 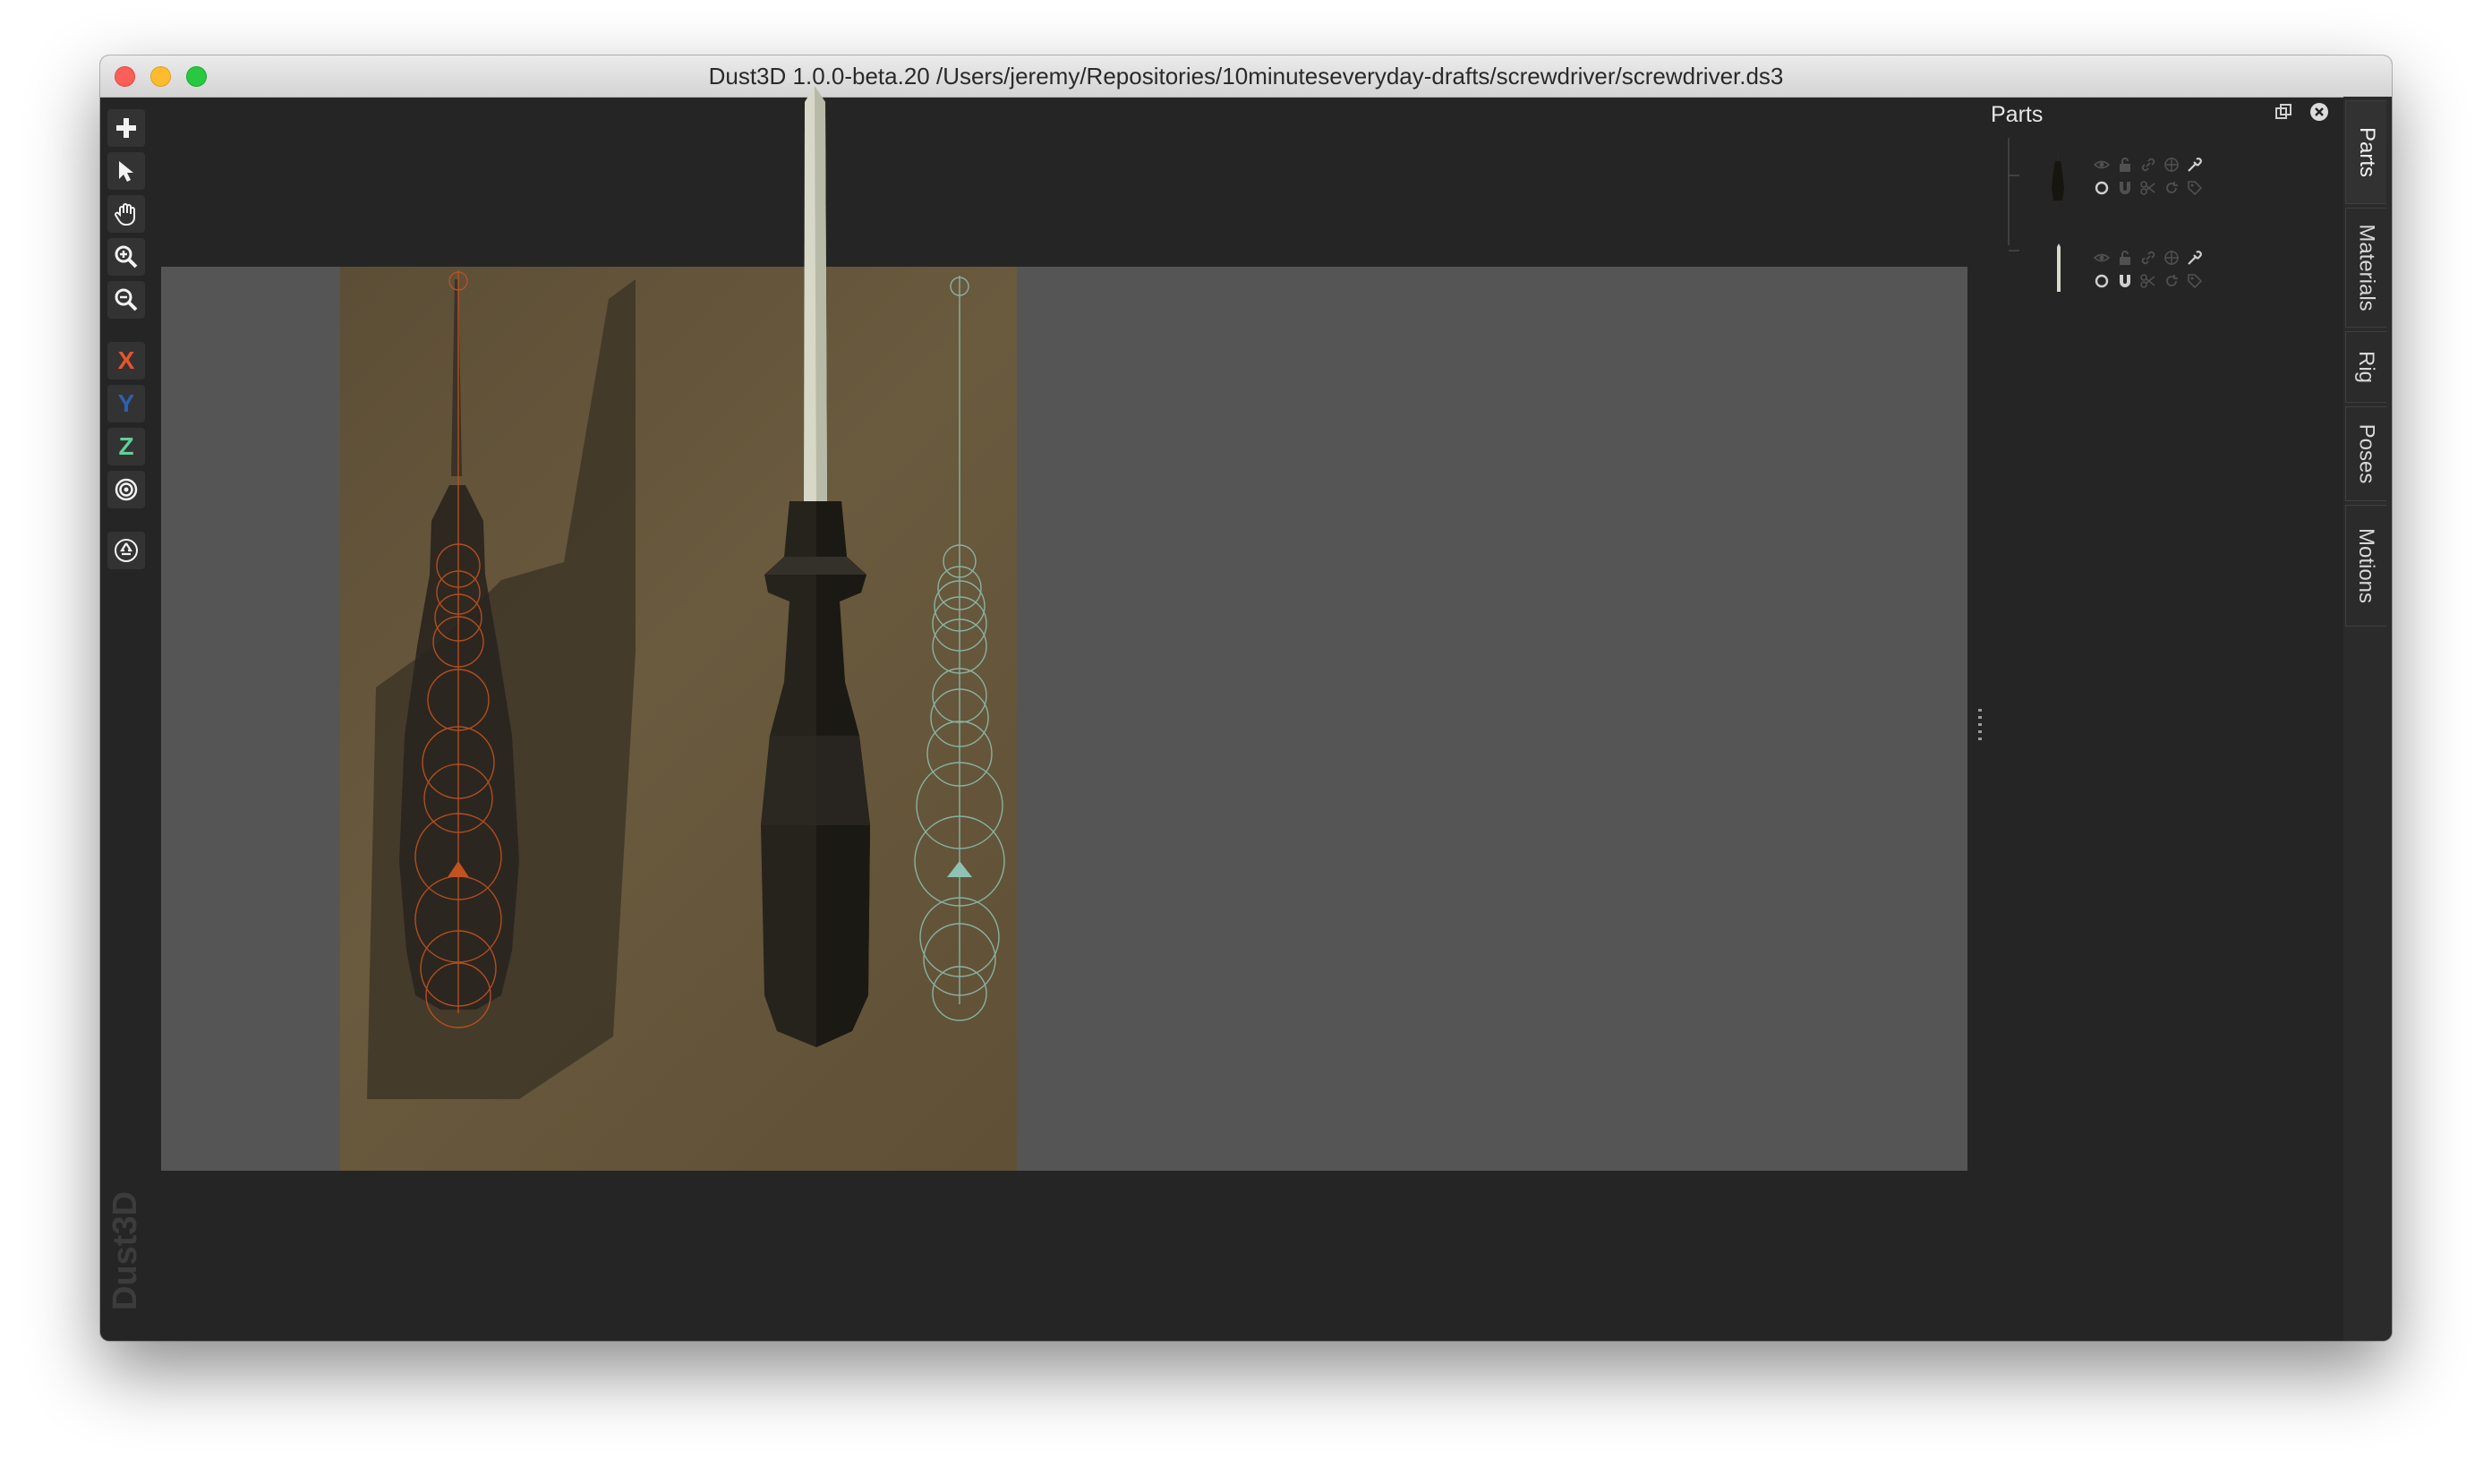 What do you see at coordinates (2367, 719) in the screenshot?
I see `dock-tab-bar: Parts Materials Rig Poses Motions` at bounding box center [2367, 719].